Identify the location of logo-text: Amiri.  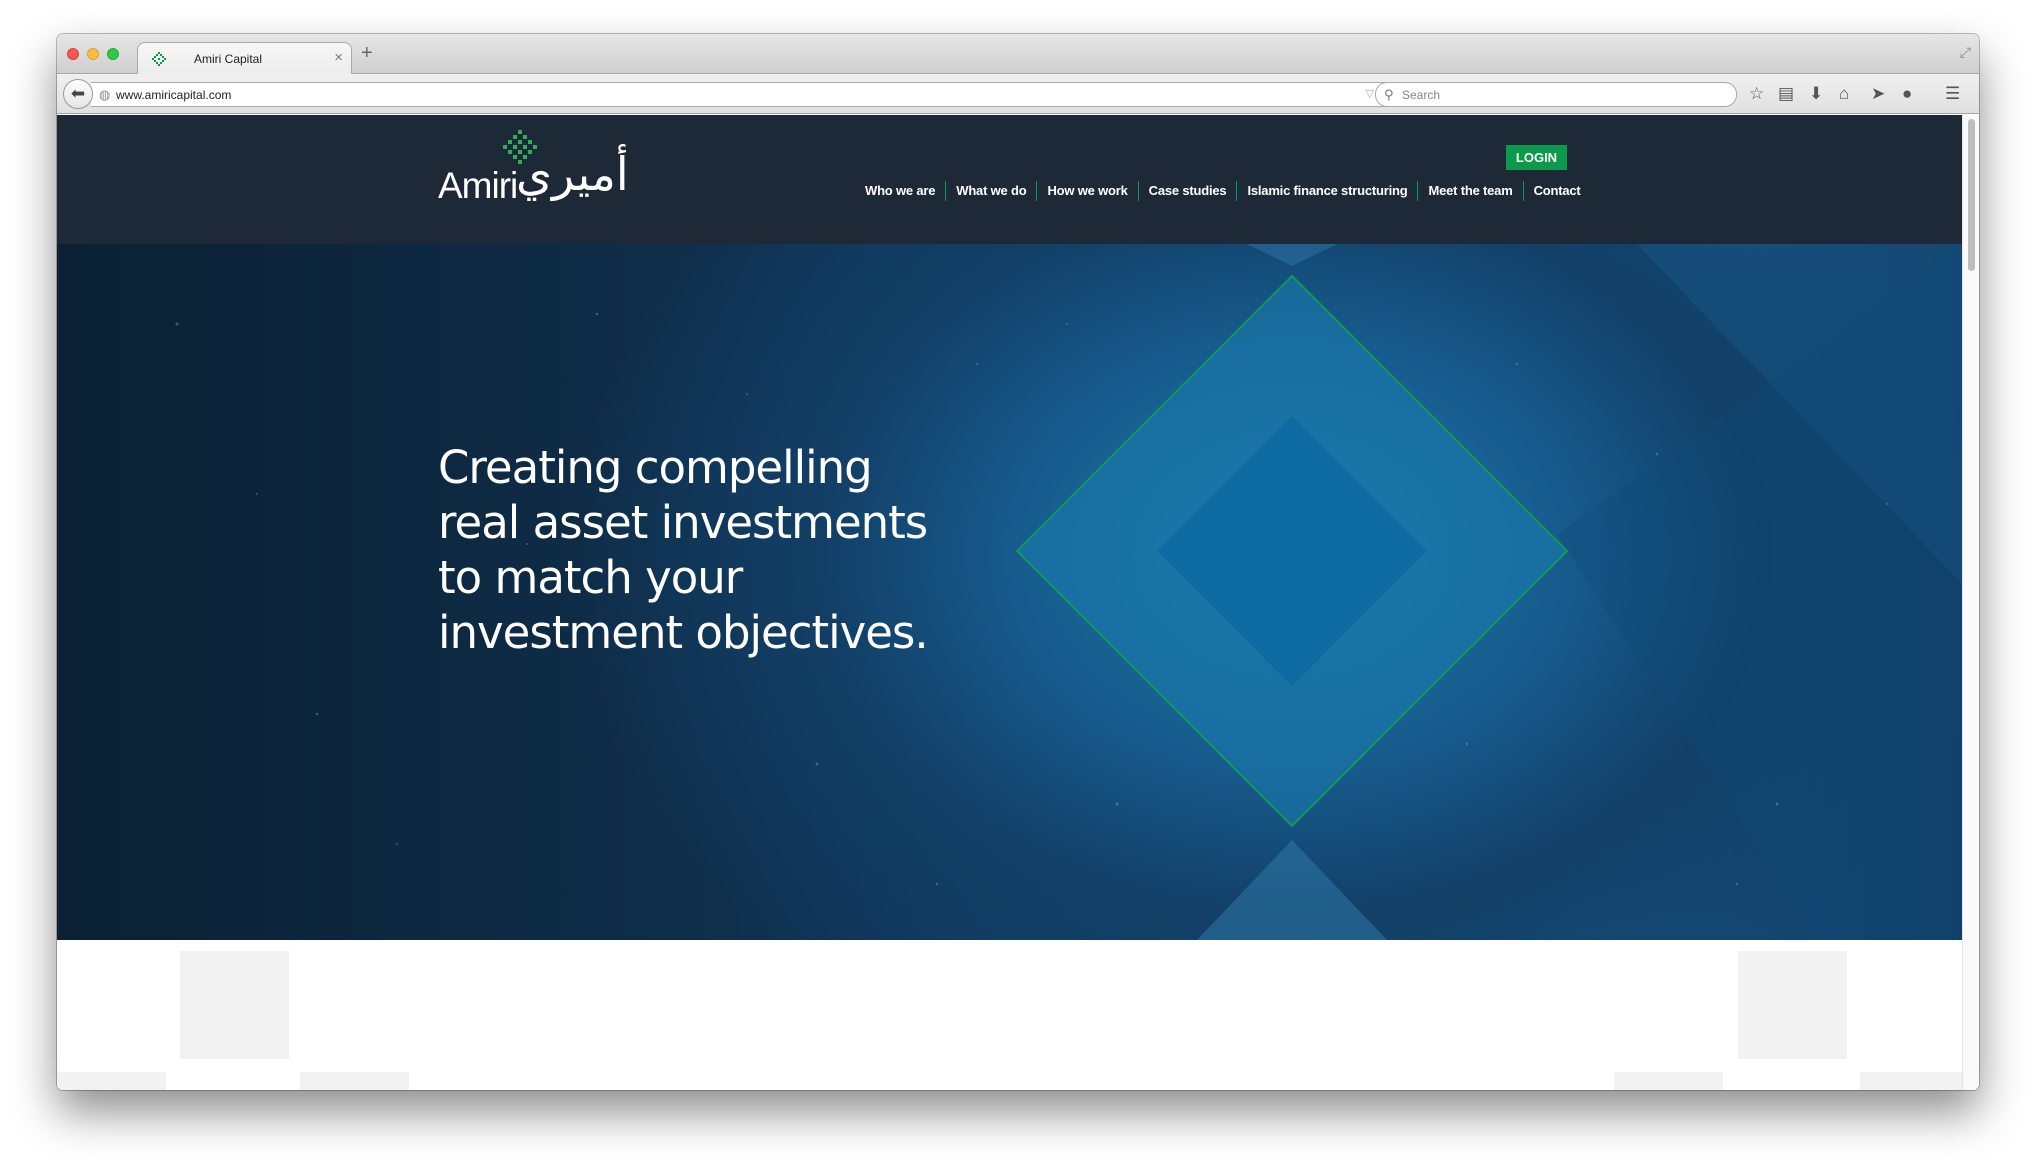
(478, 185).